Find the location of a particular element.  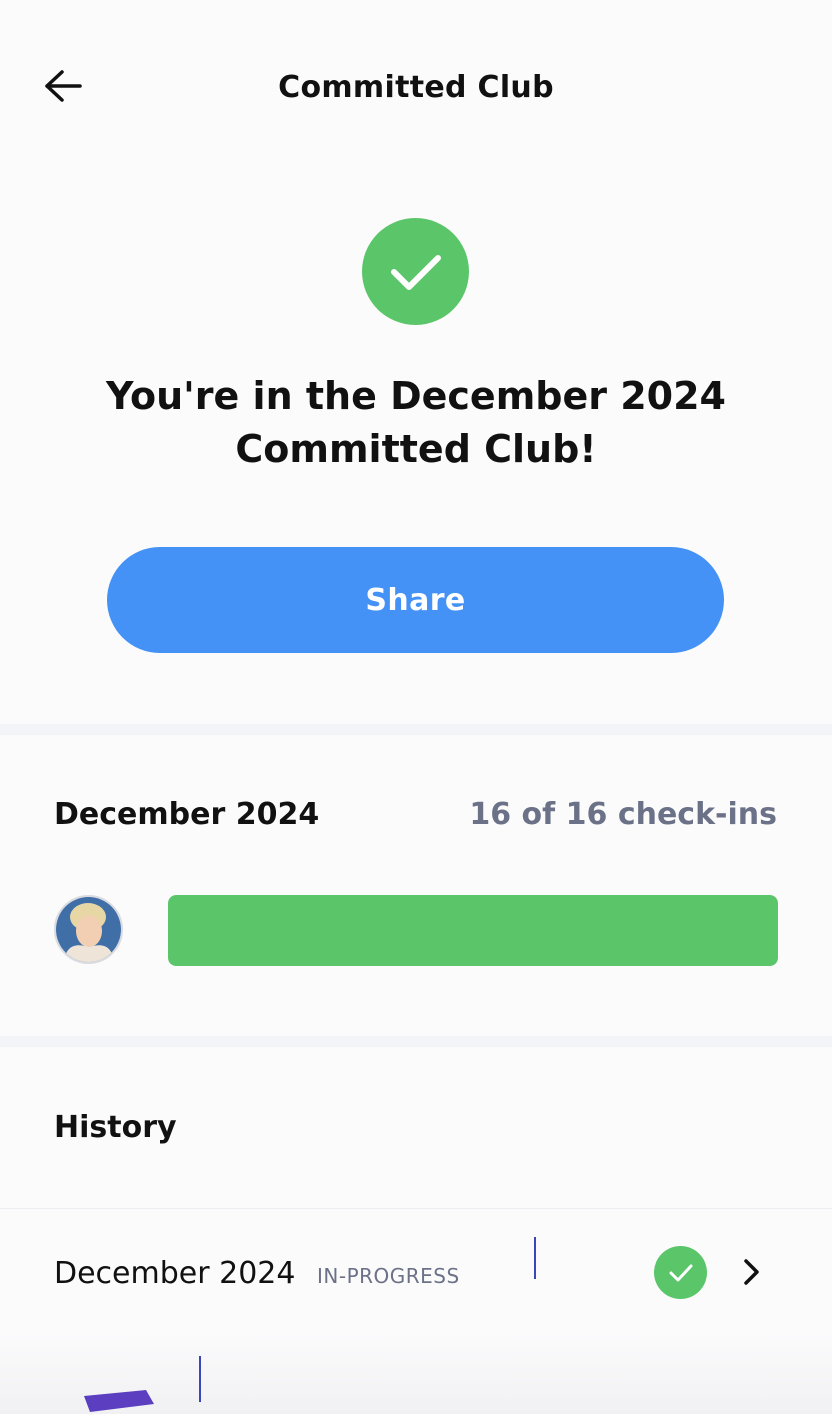

history-row: December 2024 IN-PROGRESS is located at coordinates (416, 1271).